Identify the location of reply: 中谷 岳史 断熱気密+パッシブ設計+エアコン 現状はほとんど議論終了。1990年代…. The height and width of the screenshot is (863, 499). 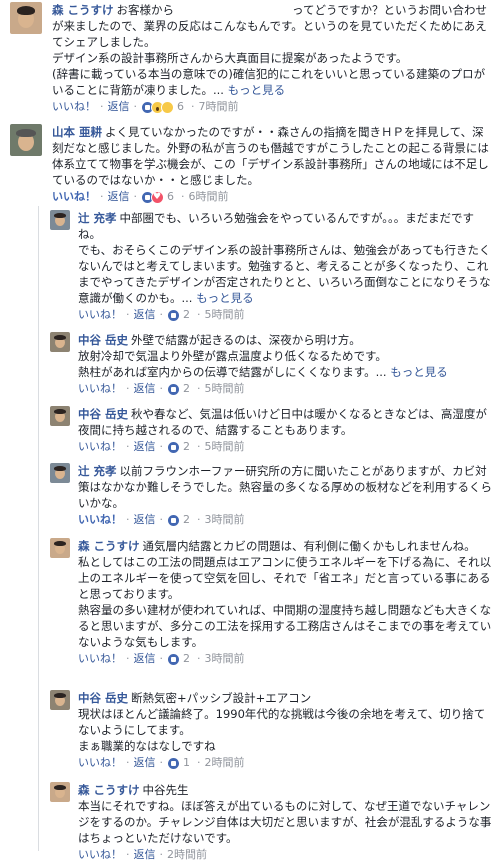
(272, 730).